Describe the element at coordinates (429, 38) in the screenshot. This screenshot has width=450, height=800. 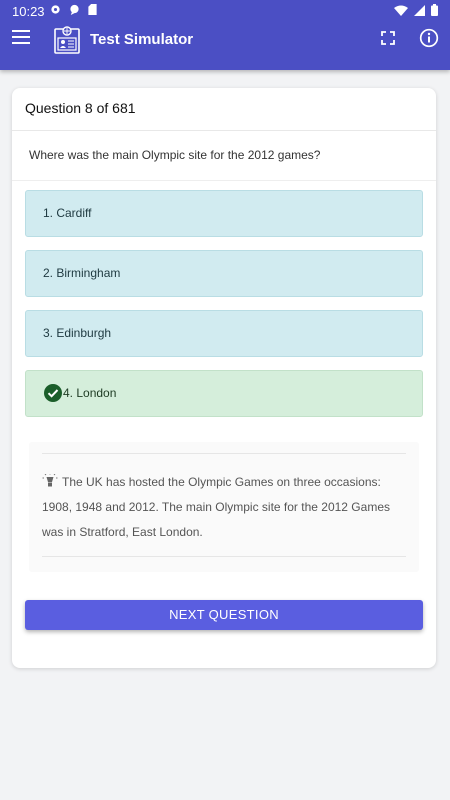
I see `info-icon` at that location.